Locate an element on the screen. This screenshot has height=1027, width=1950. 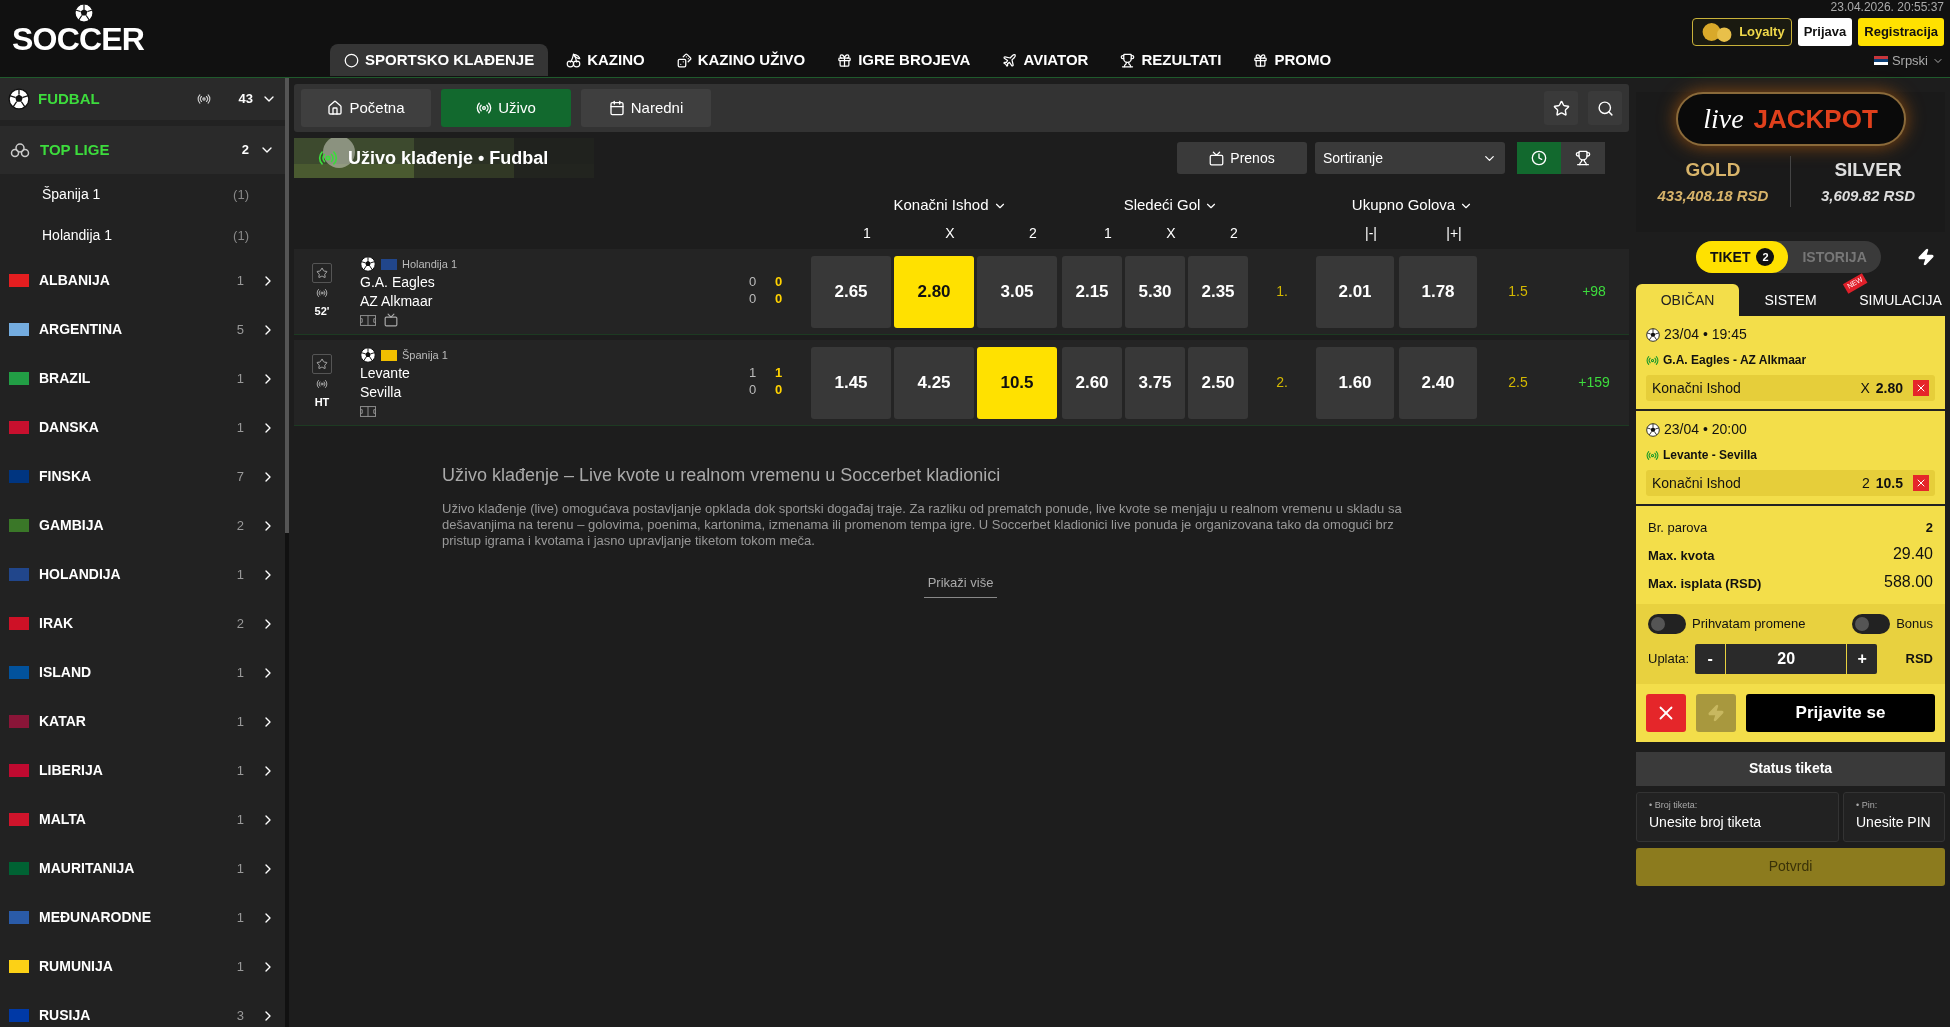
team-name: Levante is located at coordinates (385, 373).